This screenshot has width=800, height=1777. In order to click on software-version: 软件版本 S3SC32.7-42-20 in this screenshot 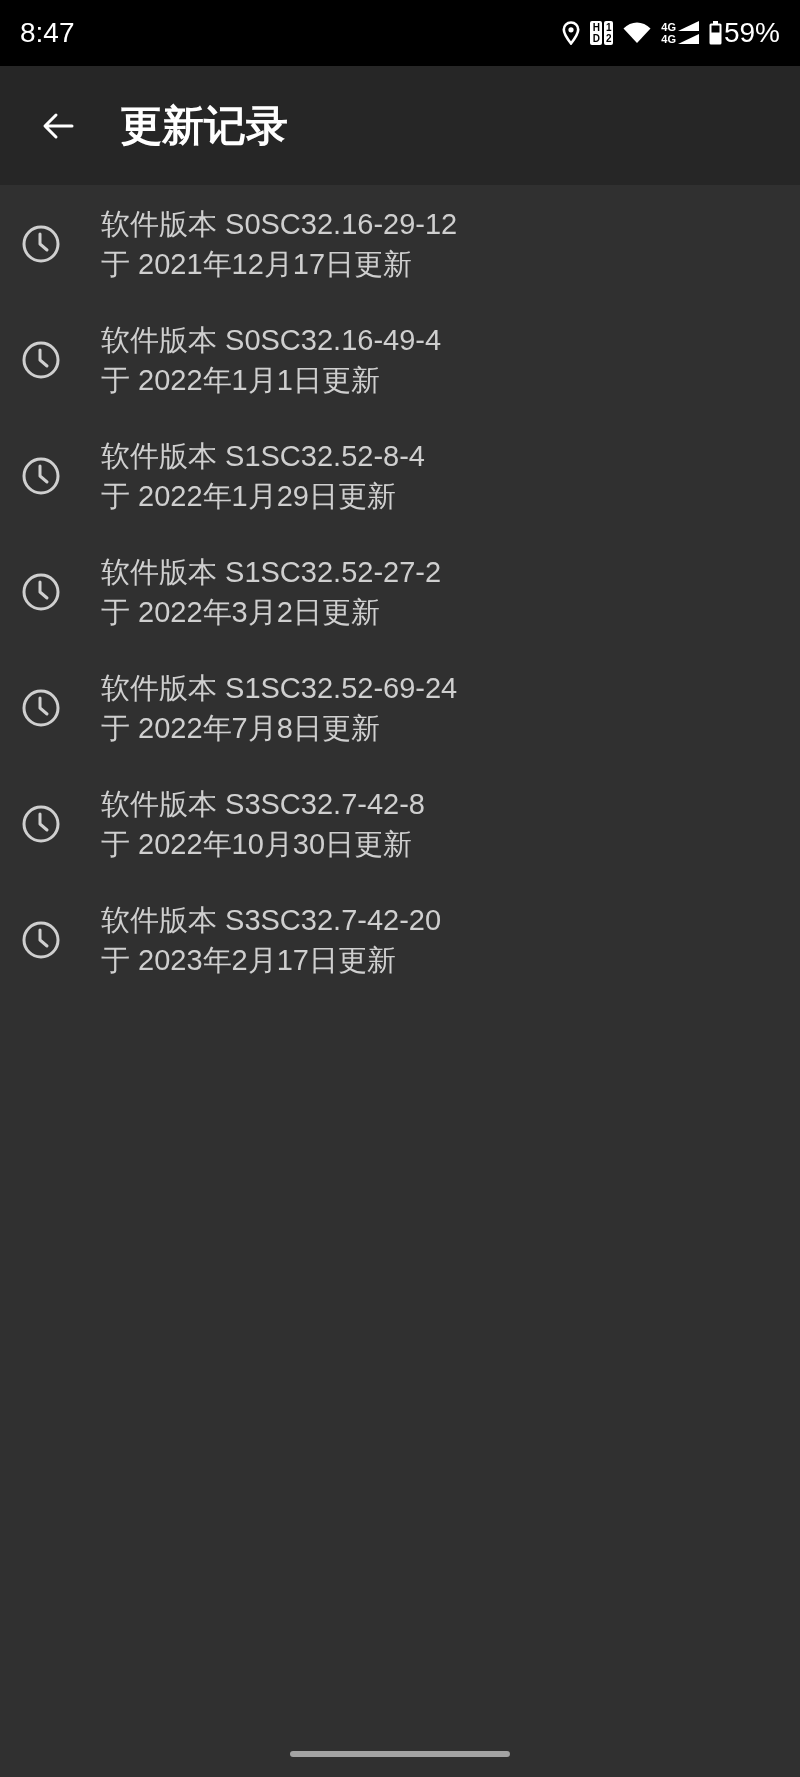, I will do `click(271, 920)`.